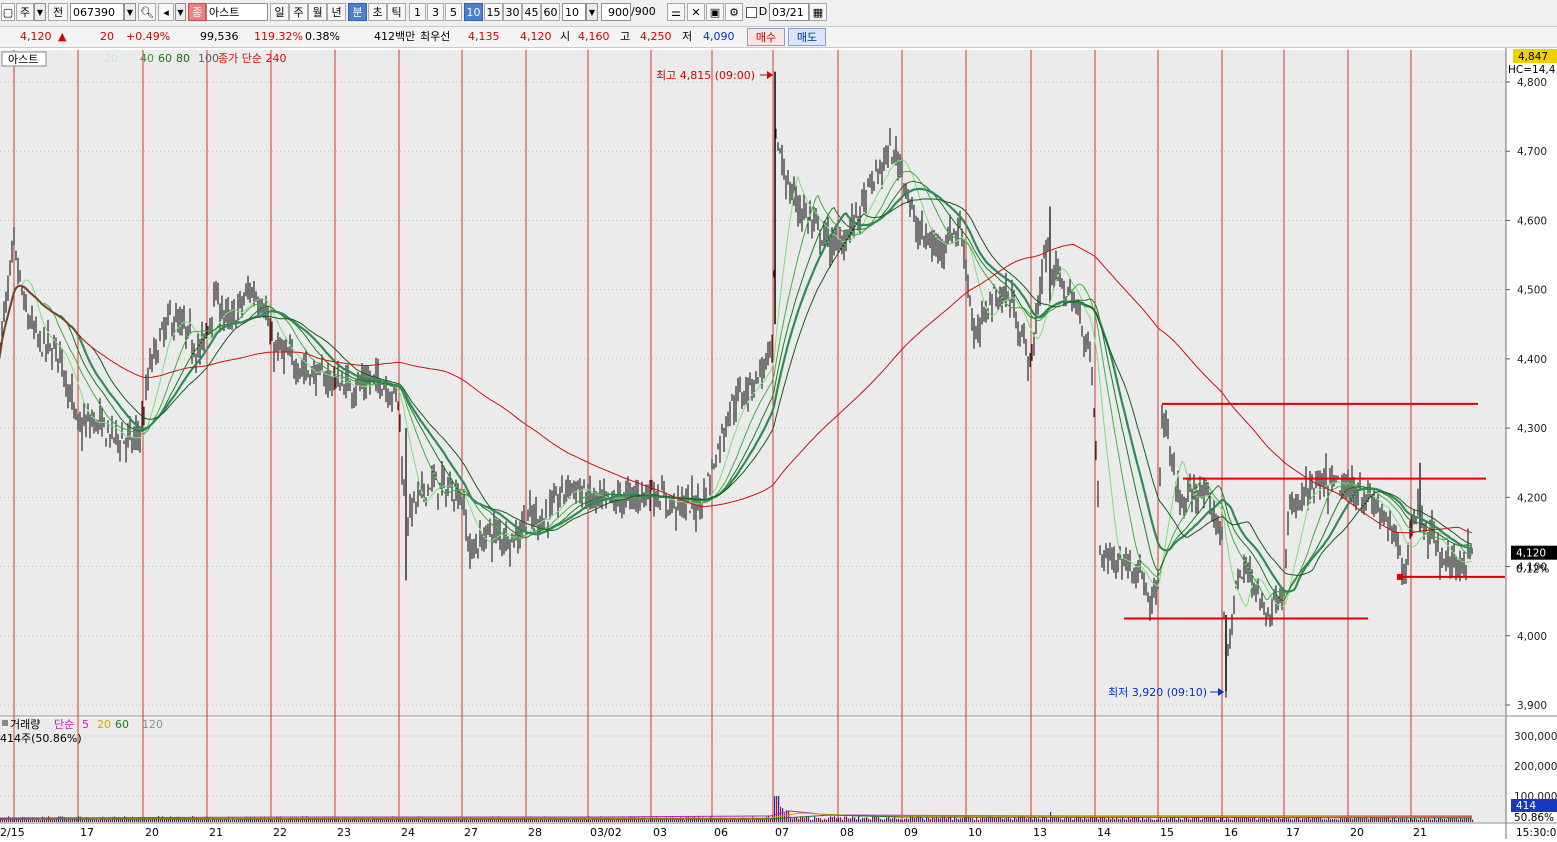 This screenshot has height=842, width=1557. What do you see at coordinates (336, 12) in the screenshot?
I see `period-button: 년` at bounding box center [336, 12].